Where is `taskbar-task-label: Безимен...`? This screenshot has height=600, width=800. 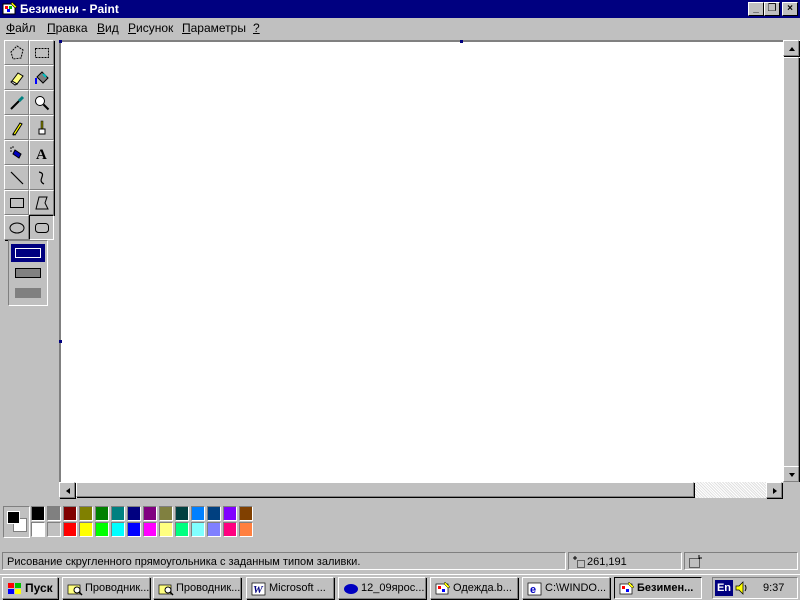
taskbar-task-label: Безимен... is located at coordinates (665, 588).